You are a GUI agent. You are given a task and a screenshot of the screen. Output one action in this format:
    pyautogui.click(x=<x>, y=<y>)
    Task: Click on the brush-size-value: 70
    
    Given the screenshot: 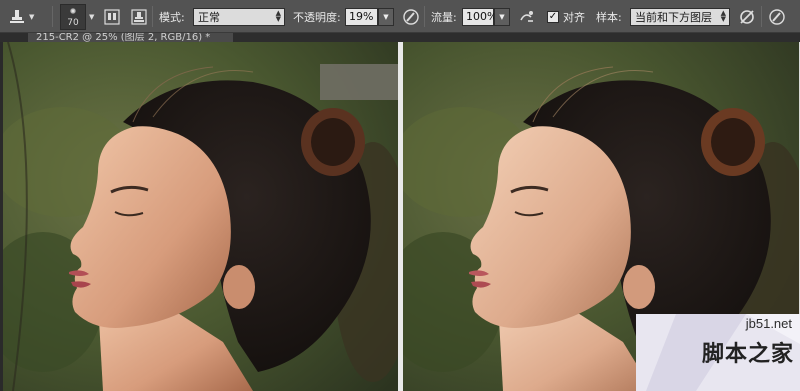 What is the action you would take?
    pyautogui.click(x=73, y=22)
    